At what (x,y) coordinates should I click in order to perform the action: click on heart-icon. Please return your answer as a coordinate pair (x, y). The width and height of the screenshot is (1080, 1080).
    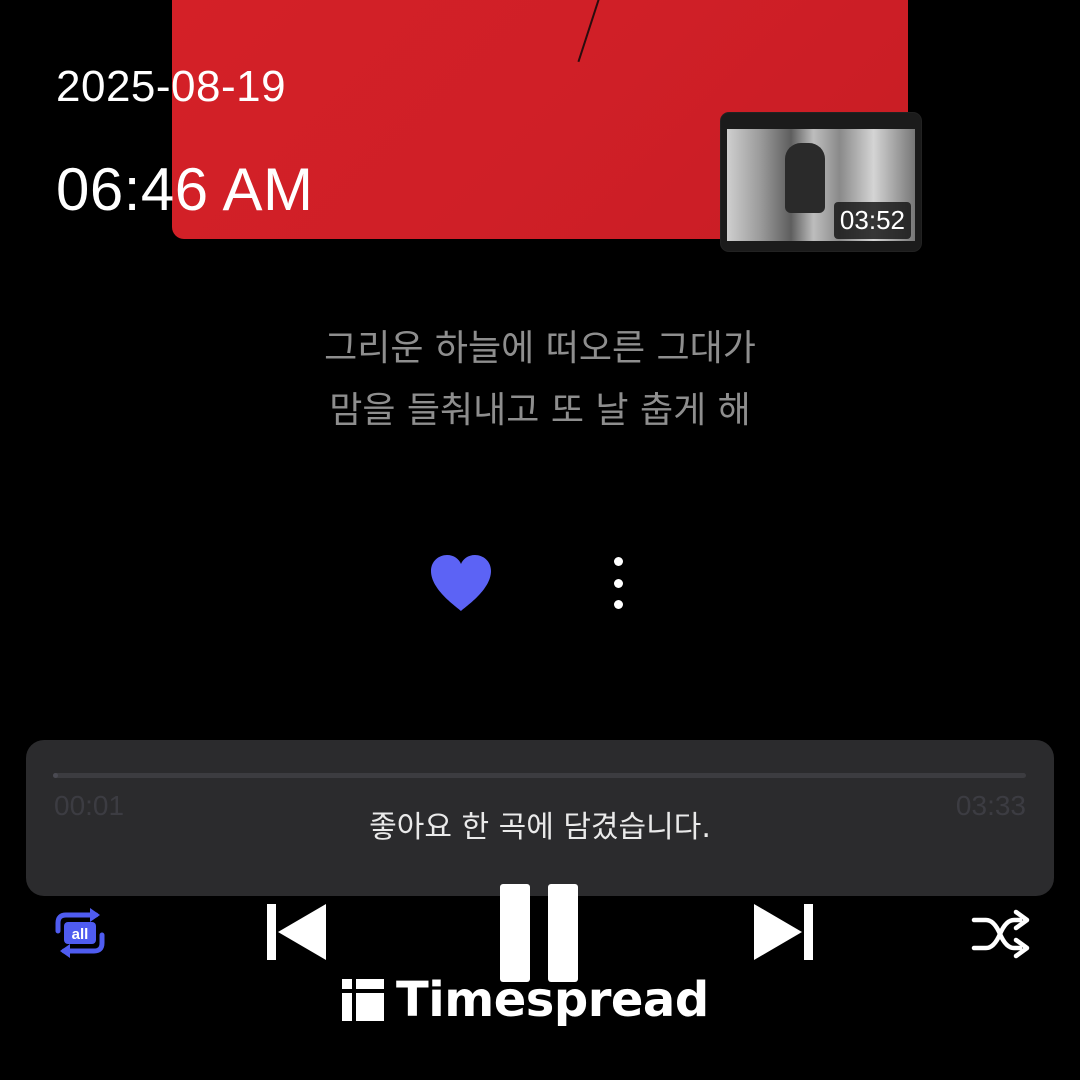
    Looking at the image, I should click on (461, 583).